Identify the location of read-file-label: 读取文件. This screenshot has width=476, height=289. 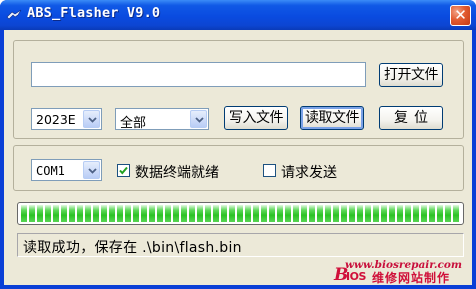
(332, 118).